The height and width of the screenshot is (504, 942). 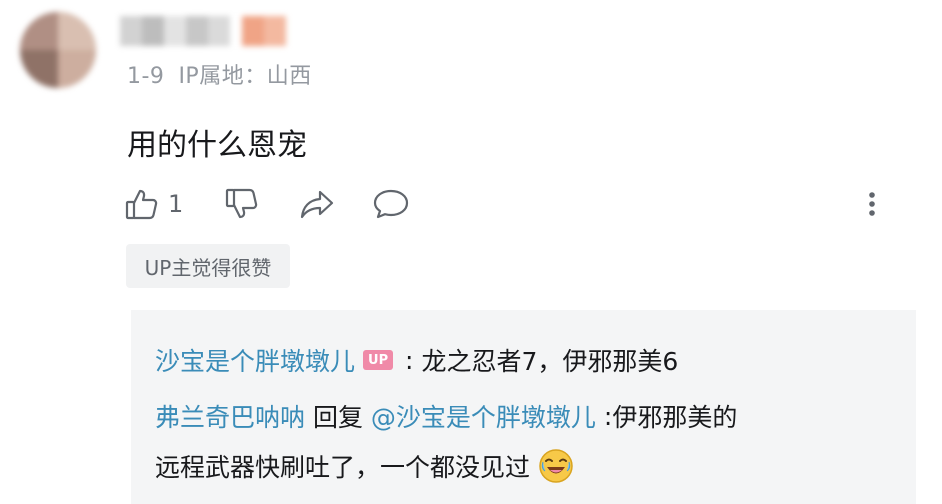 I want to click on comment-meta: 1-9 IP属地：山西, so click(x=219, y=74).